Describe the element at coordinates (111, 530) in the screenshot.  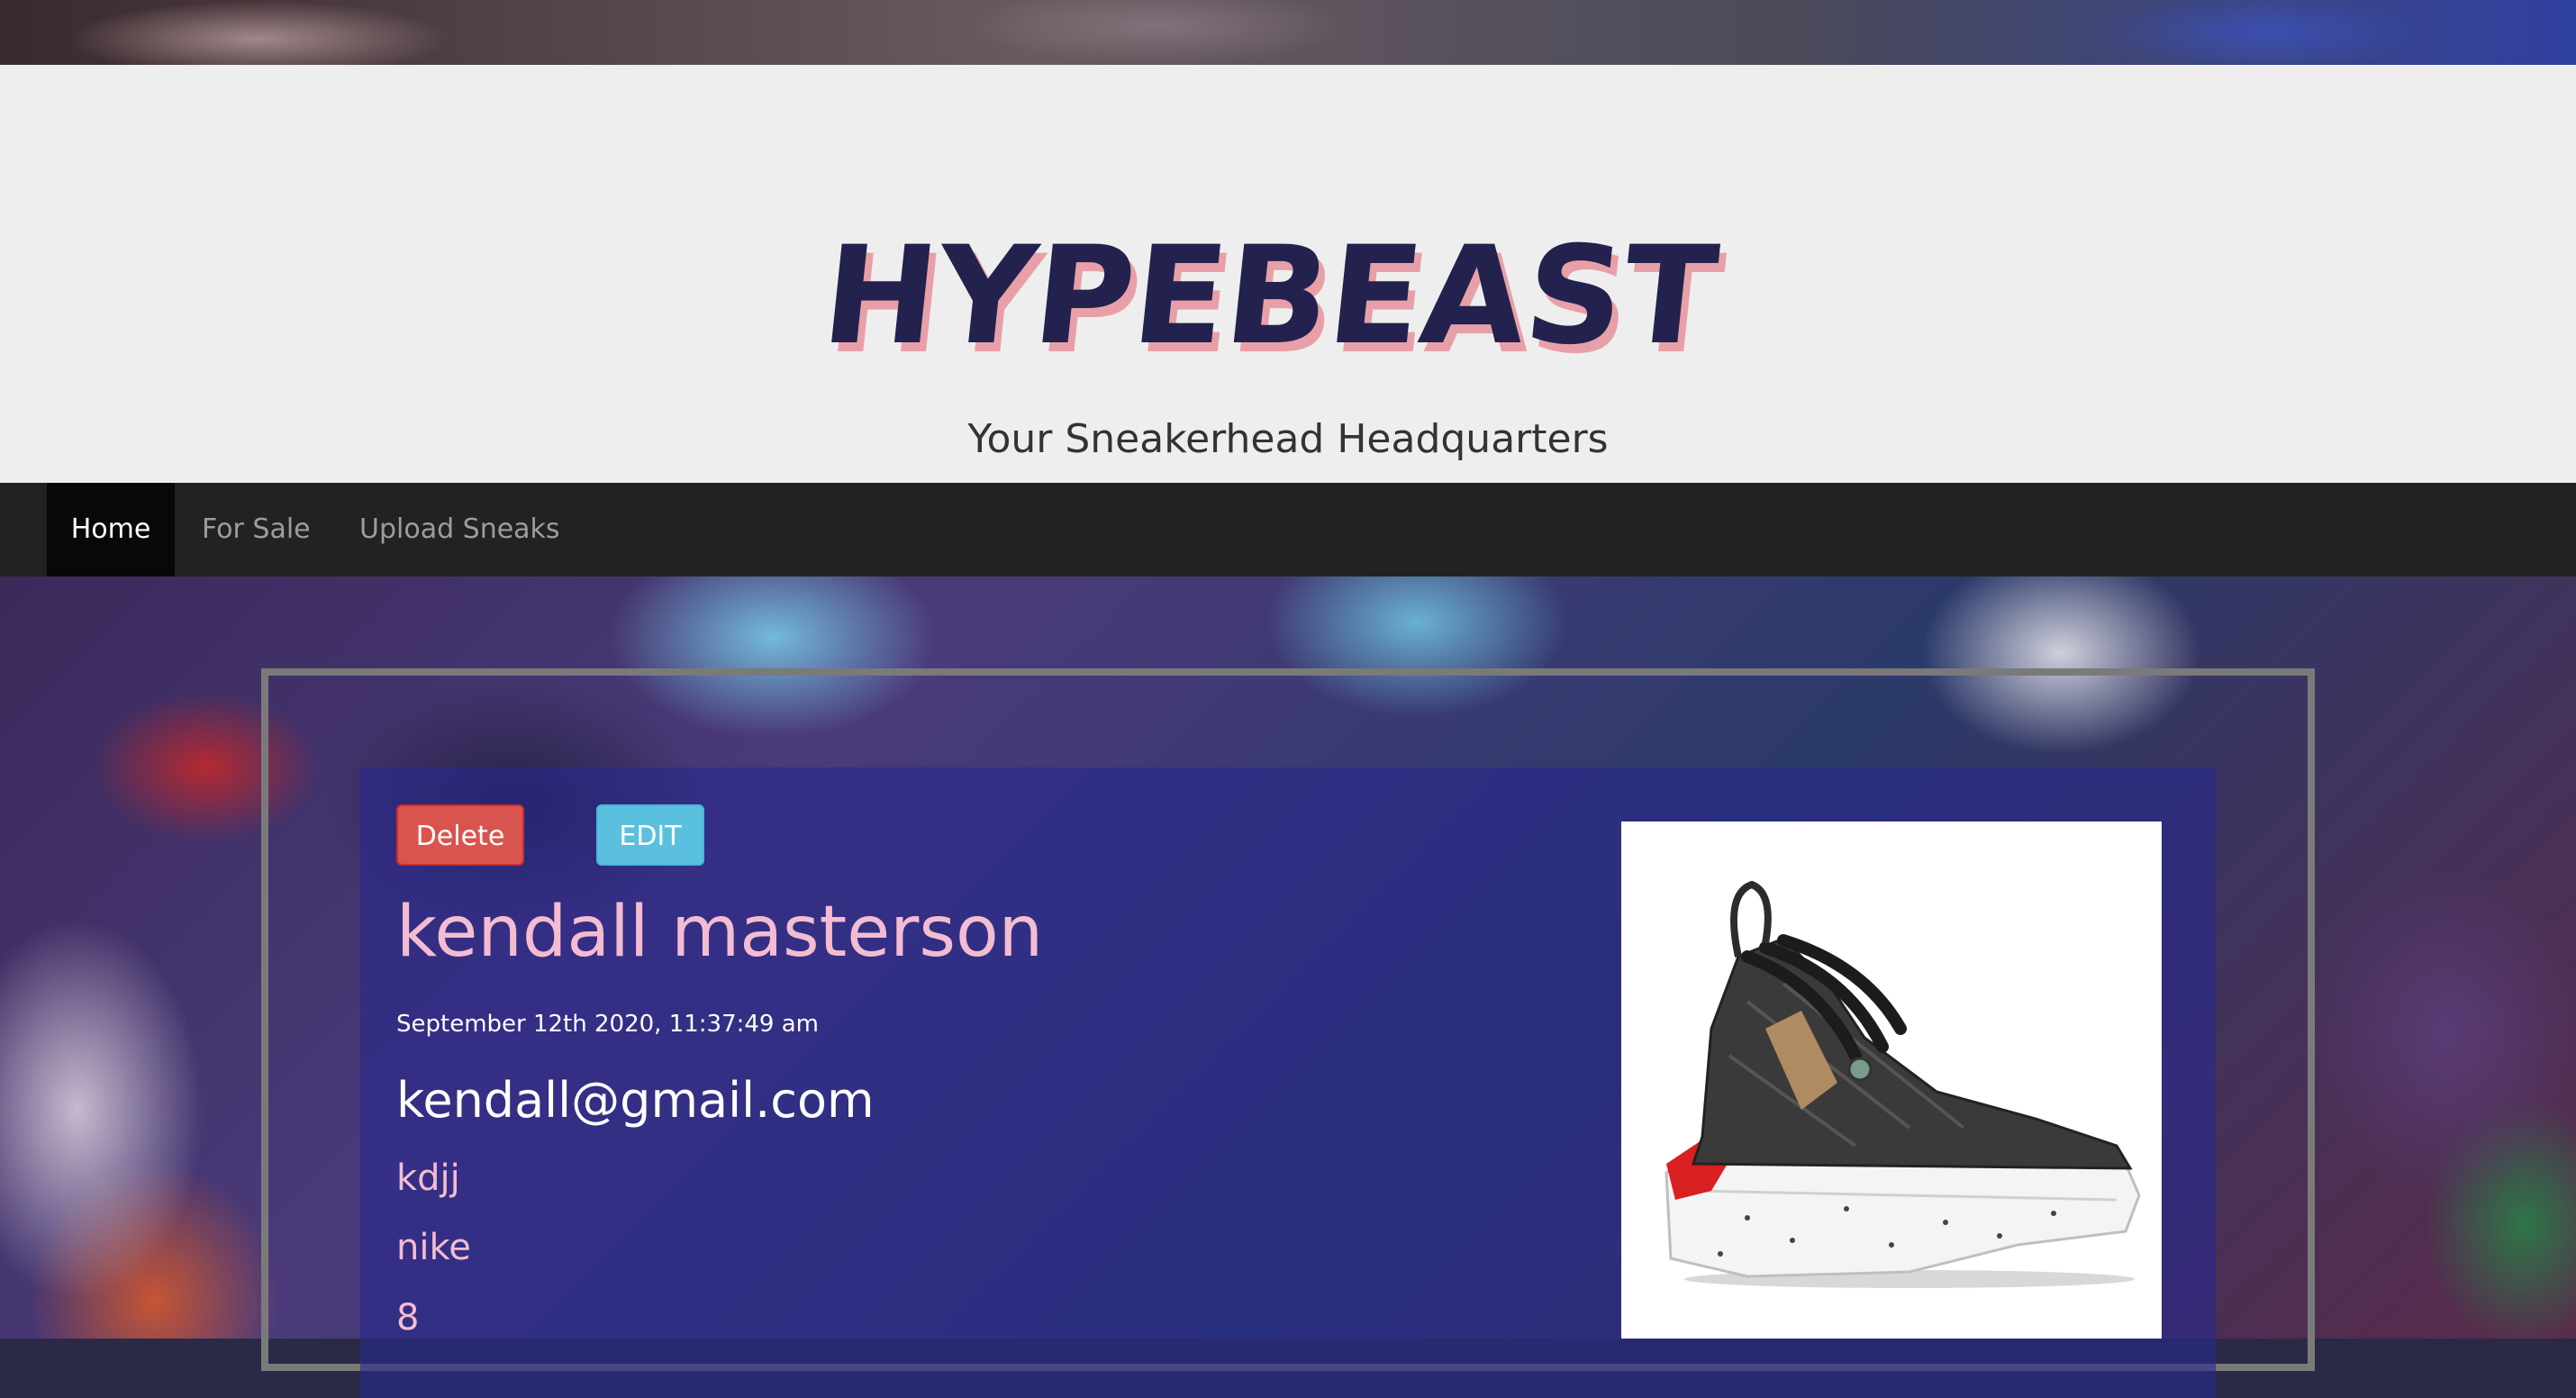
I see `nav-home: Home` at that location.